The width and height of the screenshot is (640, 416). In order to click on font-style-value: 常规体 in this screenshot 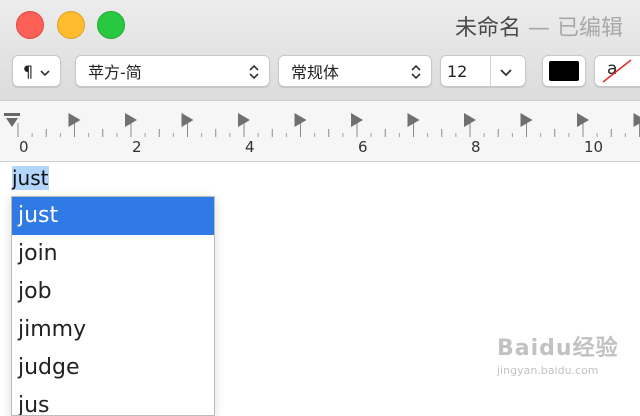, I will do `click(309, 71)`.